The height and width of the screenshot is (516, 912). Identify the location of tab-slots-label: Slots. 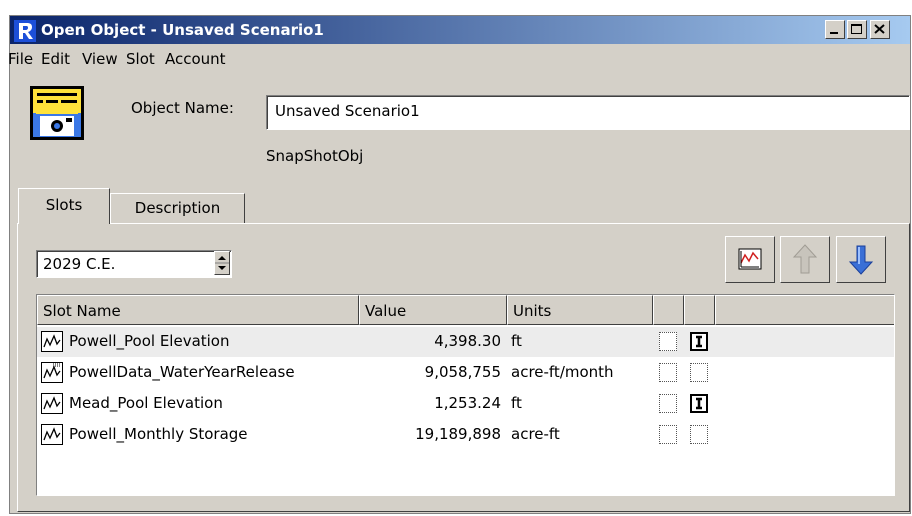
(64, 205).